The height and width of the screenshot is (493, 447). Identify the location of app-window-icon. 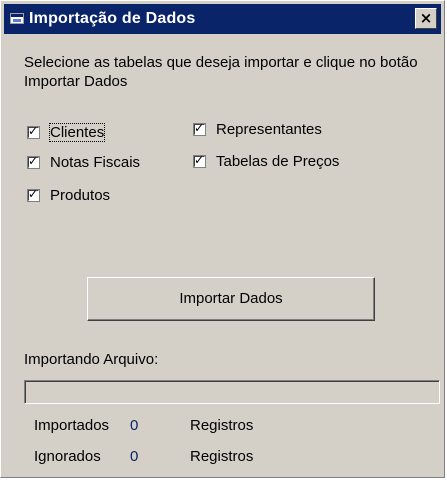
(17, 18).